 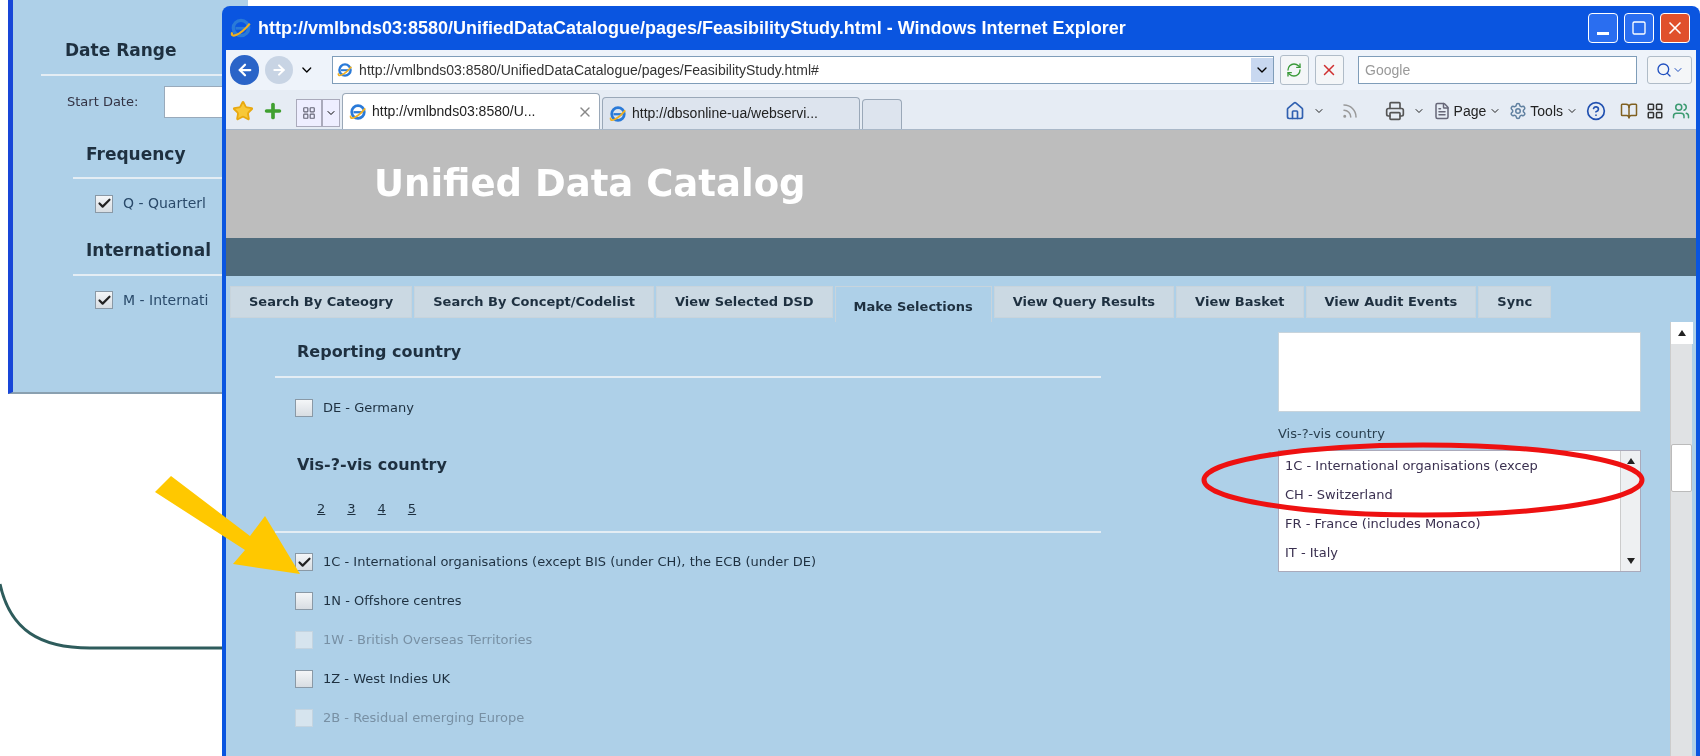 What do you see at coordinates (392, 601) in the screenshot?
I see `checkbox-label: 1N - Offshore centres` at bounding box center [392, 601].